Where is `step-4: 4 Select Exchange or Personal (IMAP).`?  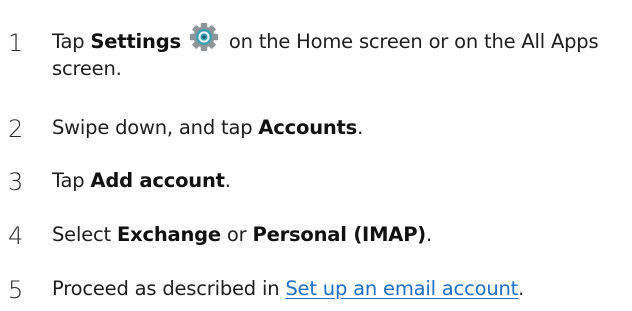
step-4: 4 Select Exchange or Personal (IMAP). is located at coordinates (316, 237).